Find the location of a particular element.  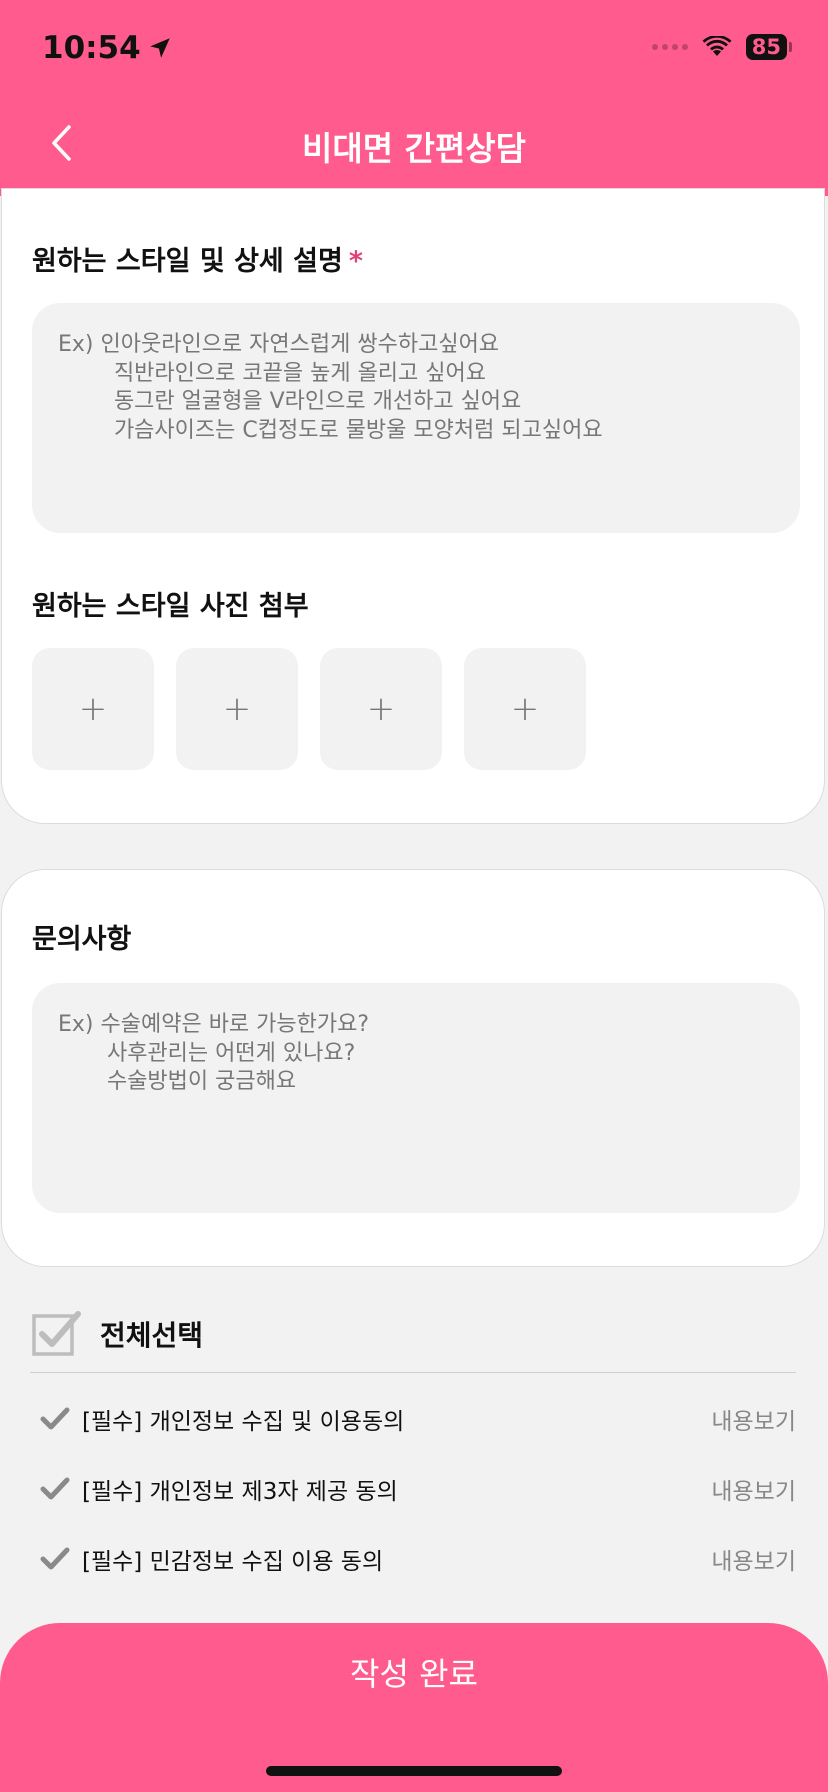

agreement-row-2: [필수] 개인정보 제3자 제공 동의 내용보기 is located at coordinates (418, 1489).